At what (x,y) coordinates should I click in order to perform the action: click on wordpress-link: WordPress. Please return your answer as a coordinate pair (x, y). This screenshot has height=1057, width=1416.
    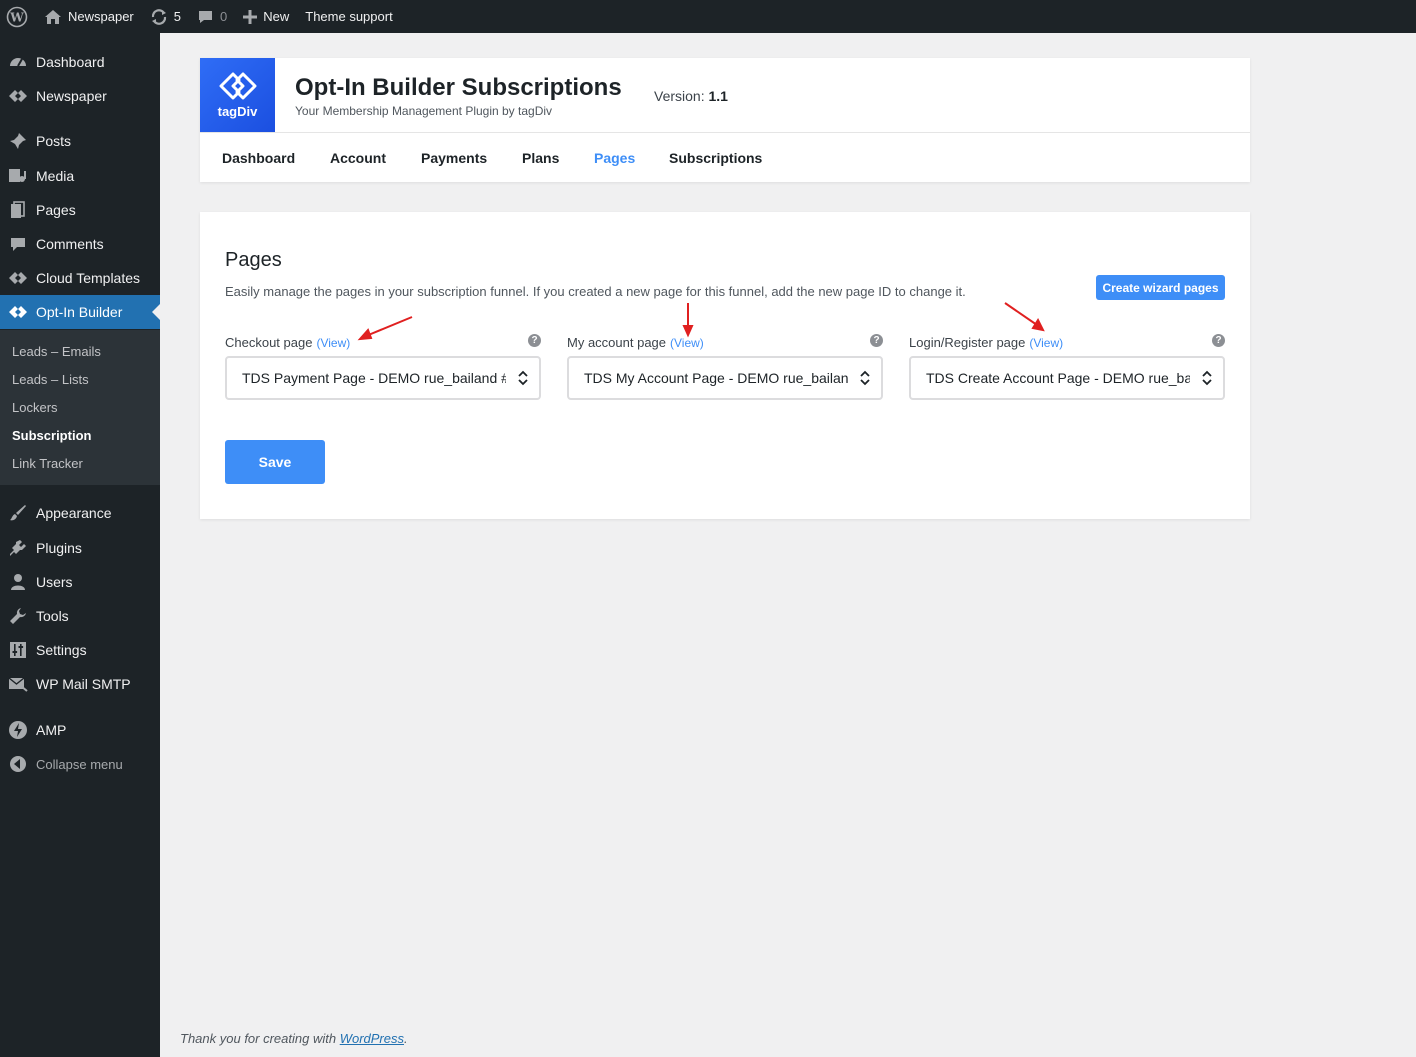
    Looking at the image, I should click on (372, 1038).